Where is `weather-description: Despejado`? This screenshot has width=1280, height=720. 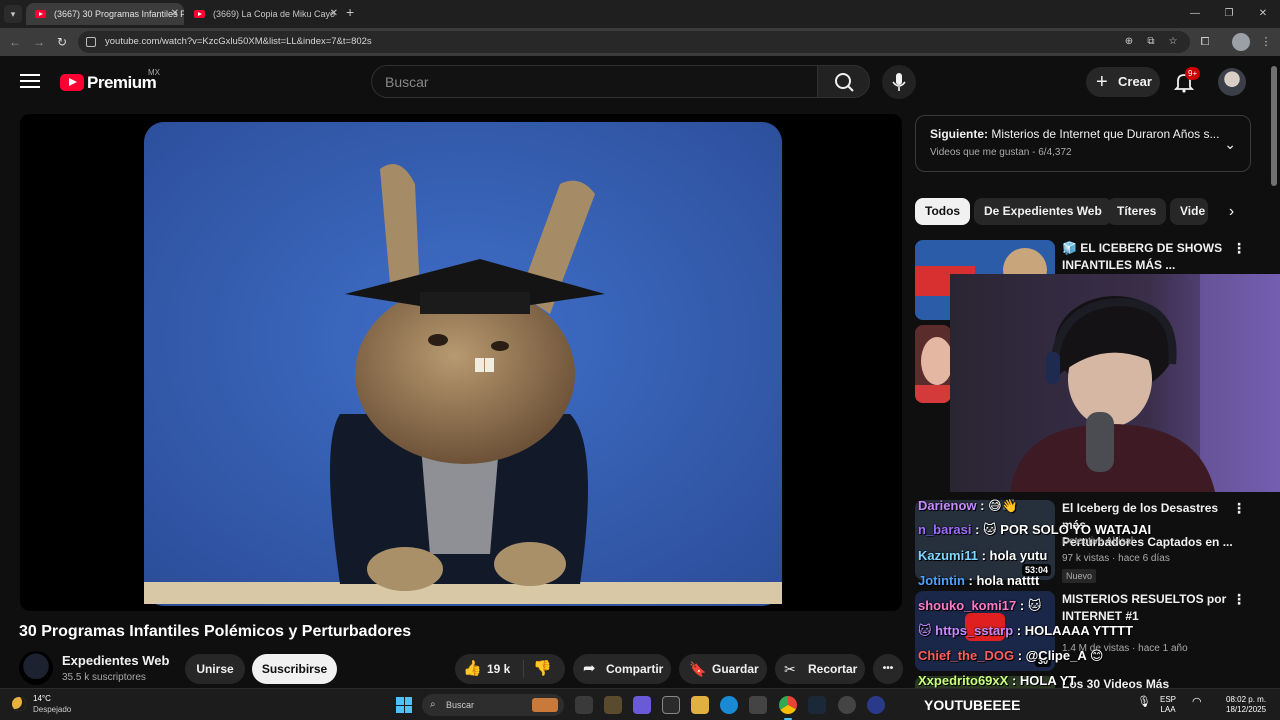 weather-description: Despejado is located at coordinates (52, 709).